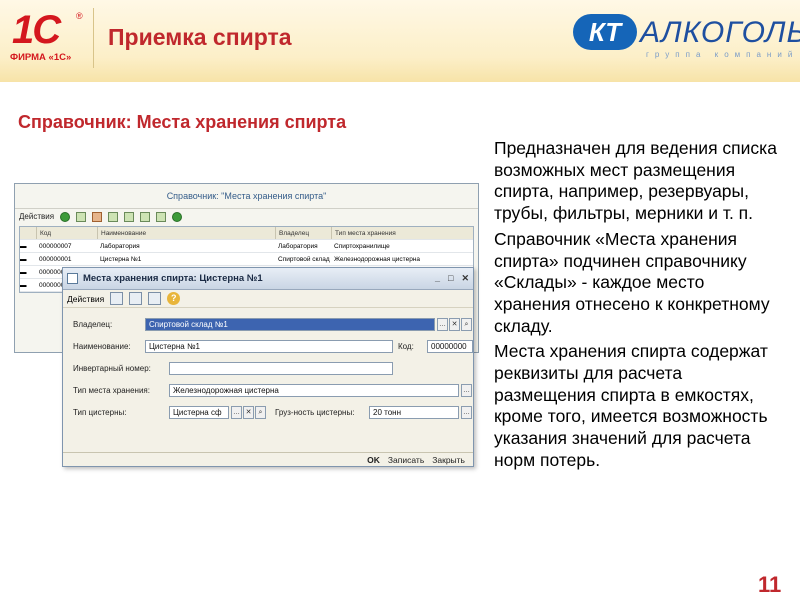 This screenshot has height=600, width=800. What do you see at coordinates (112, 368) in the screenshot?
I see `inventory-number-label: Инвертарный номер:` at bounding box center [112, 368].